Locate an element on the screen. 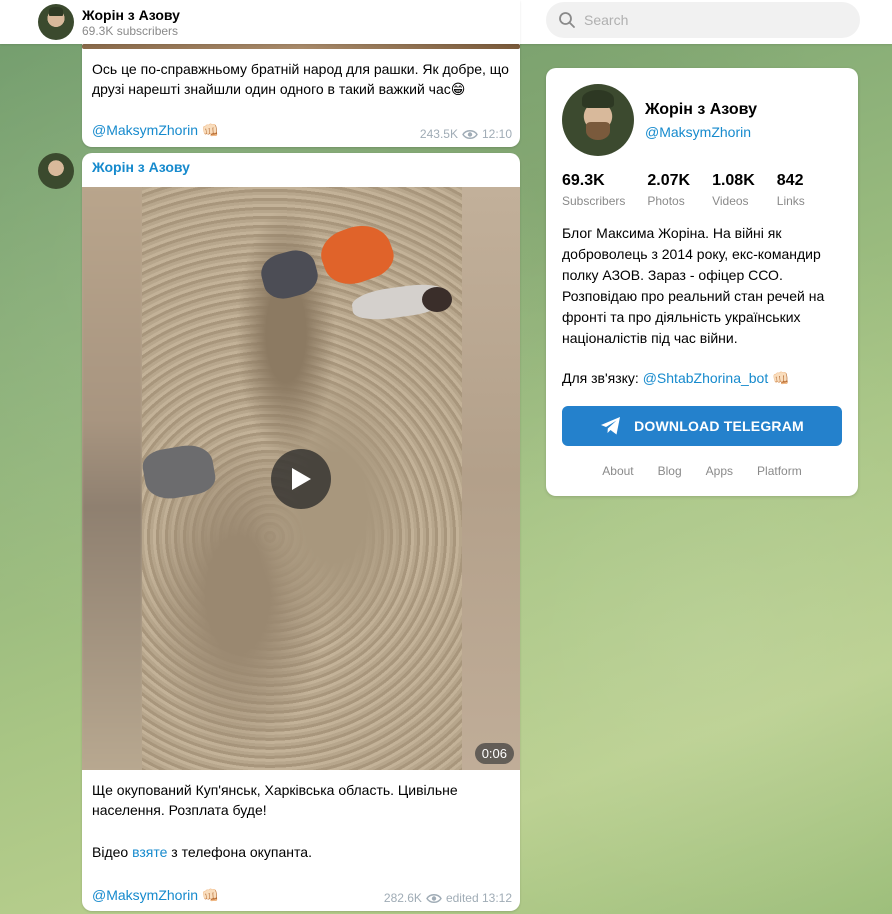 The image size is (892, 914). message-2-meta: 282.6K edited 13:12 is located at coordinates (448, 898).